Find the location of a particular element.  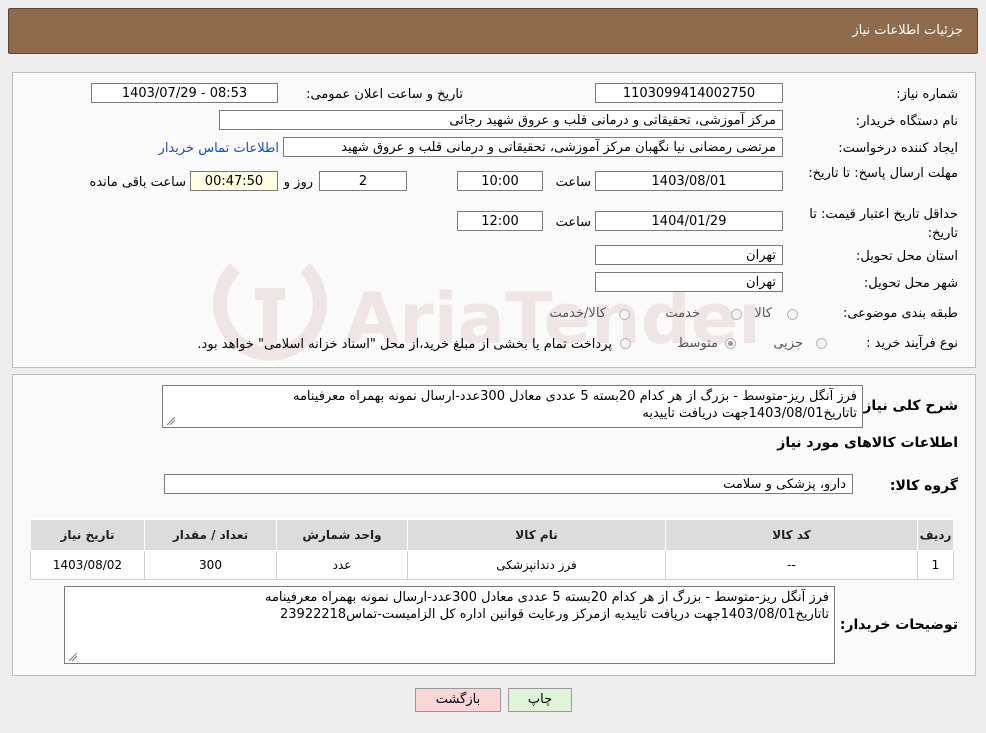

category-option-goods-service: کالا/خدمت is located at coordinates (577, 313).